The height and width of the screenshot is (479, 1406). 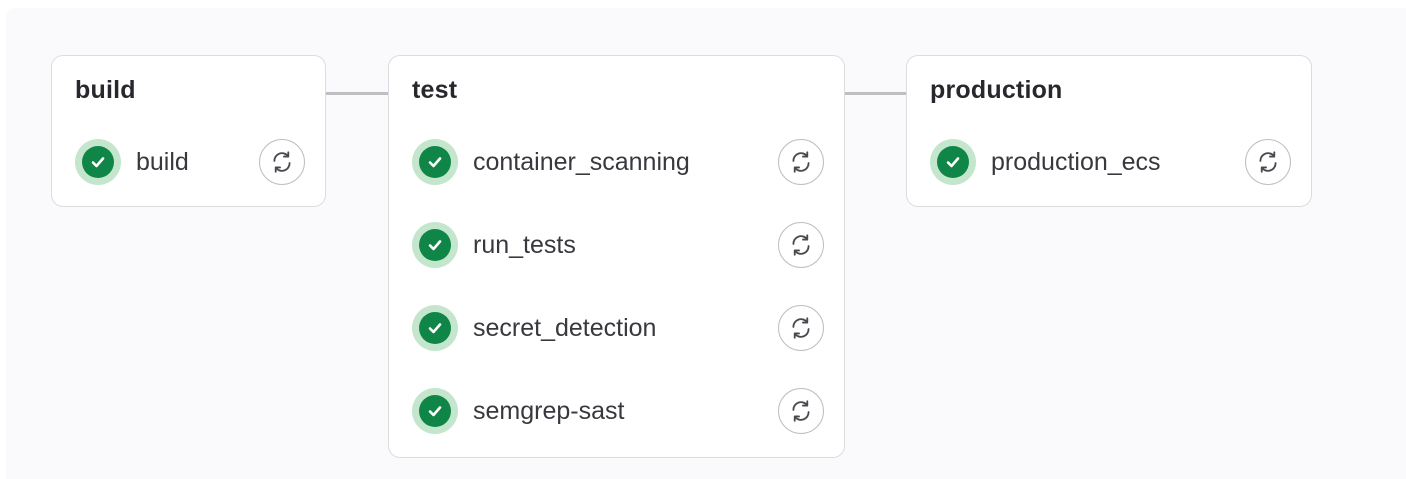 I want to click on job-item-container-scanning: container_scanning, so click(x=616, y=162).